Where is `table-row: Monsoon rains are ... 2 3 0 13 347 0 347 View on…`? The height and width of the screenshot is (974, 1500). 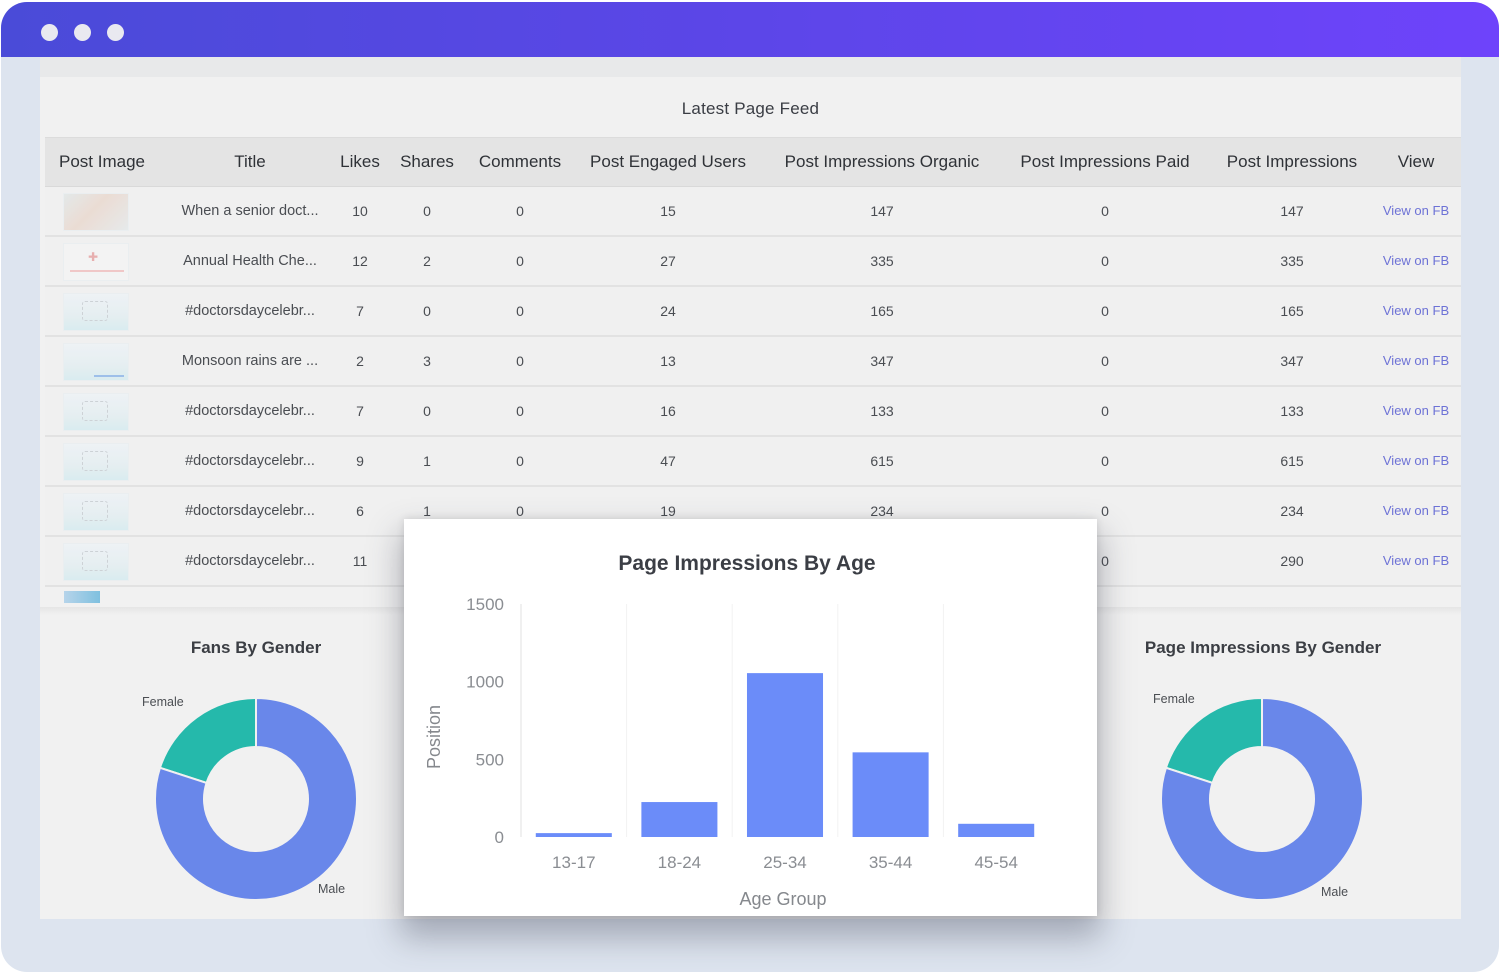 table-row: Monsoon rains are ... 2 3 0 13 347 0 347 View on… is located at coordinates (753, 362).